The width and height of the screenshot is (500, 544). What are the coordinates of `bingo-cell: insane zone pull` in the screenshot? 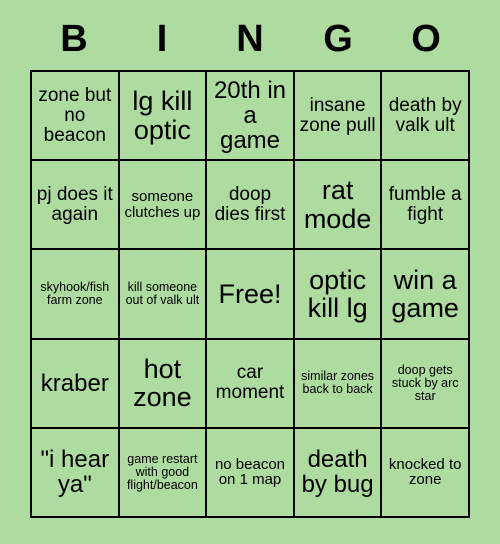 It's located at (338, 117).